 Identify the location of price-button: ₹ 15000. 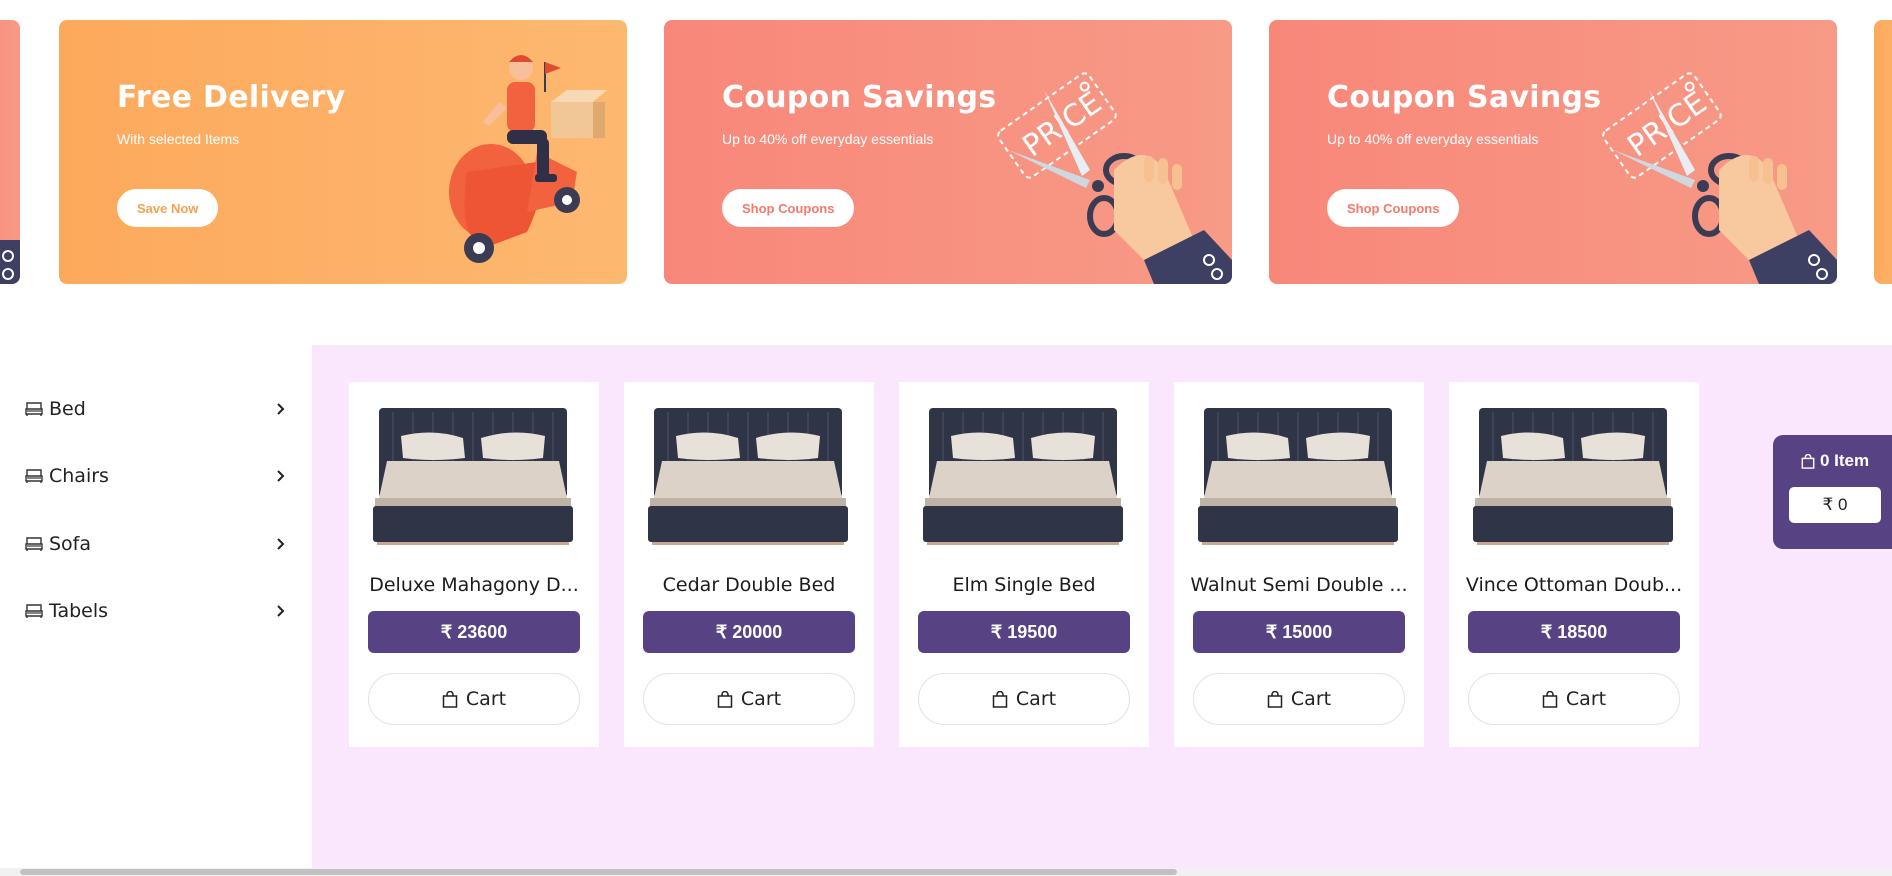
(1299, 632).